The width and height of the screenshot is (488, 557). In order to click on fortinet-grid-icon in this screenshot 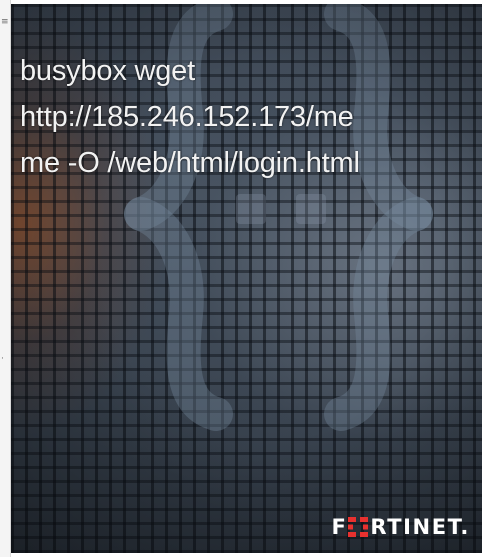, I will do `click(358, 527)`.